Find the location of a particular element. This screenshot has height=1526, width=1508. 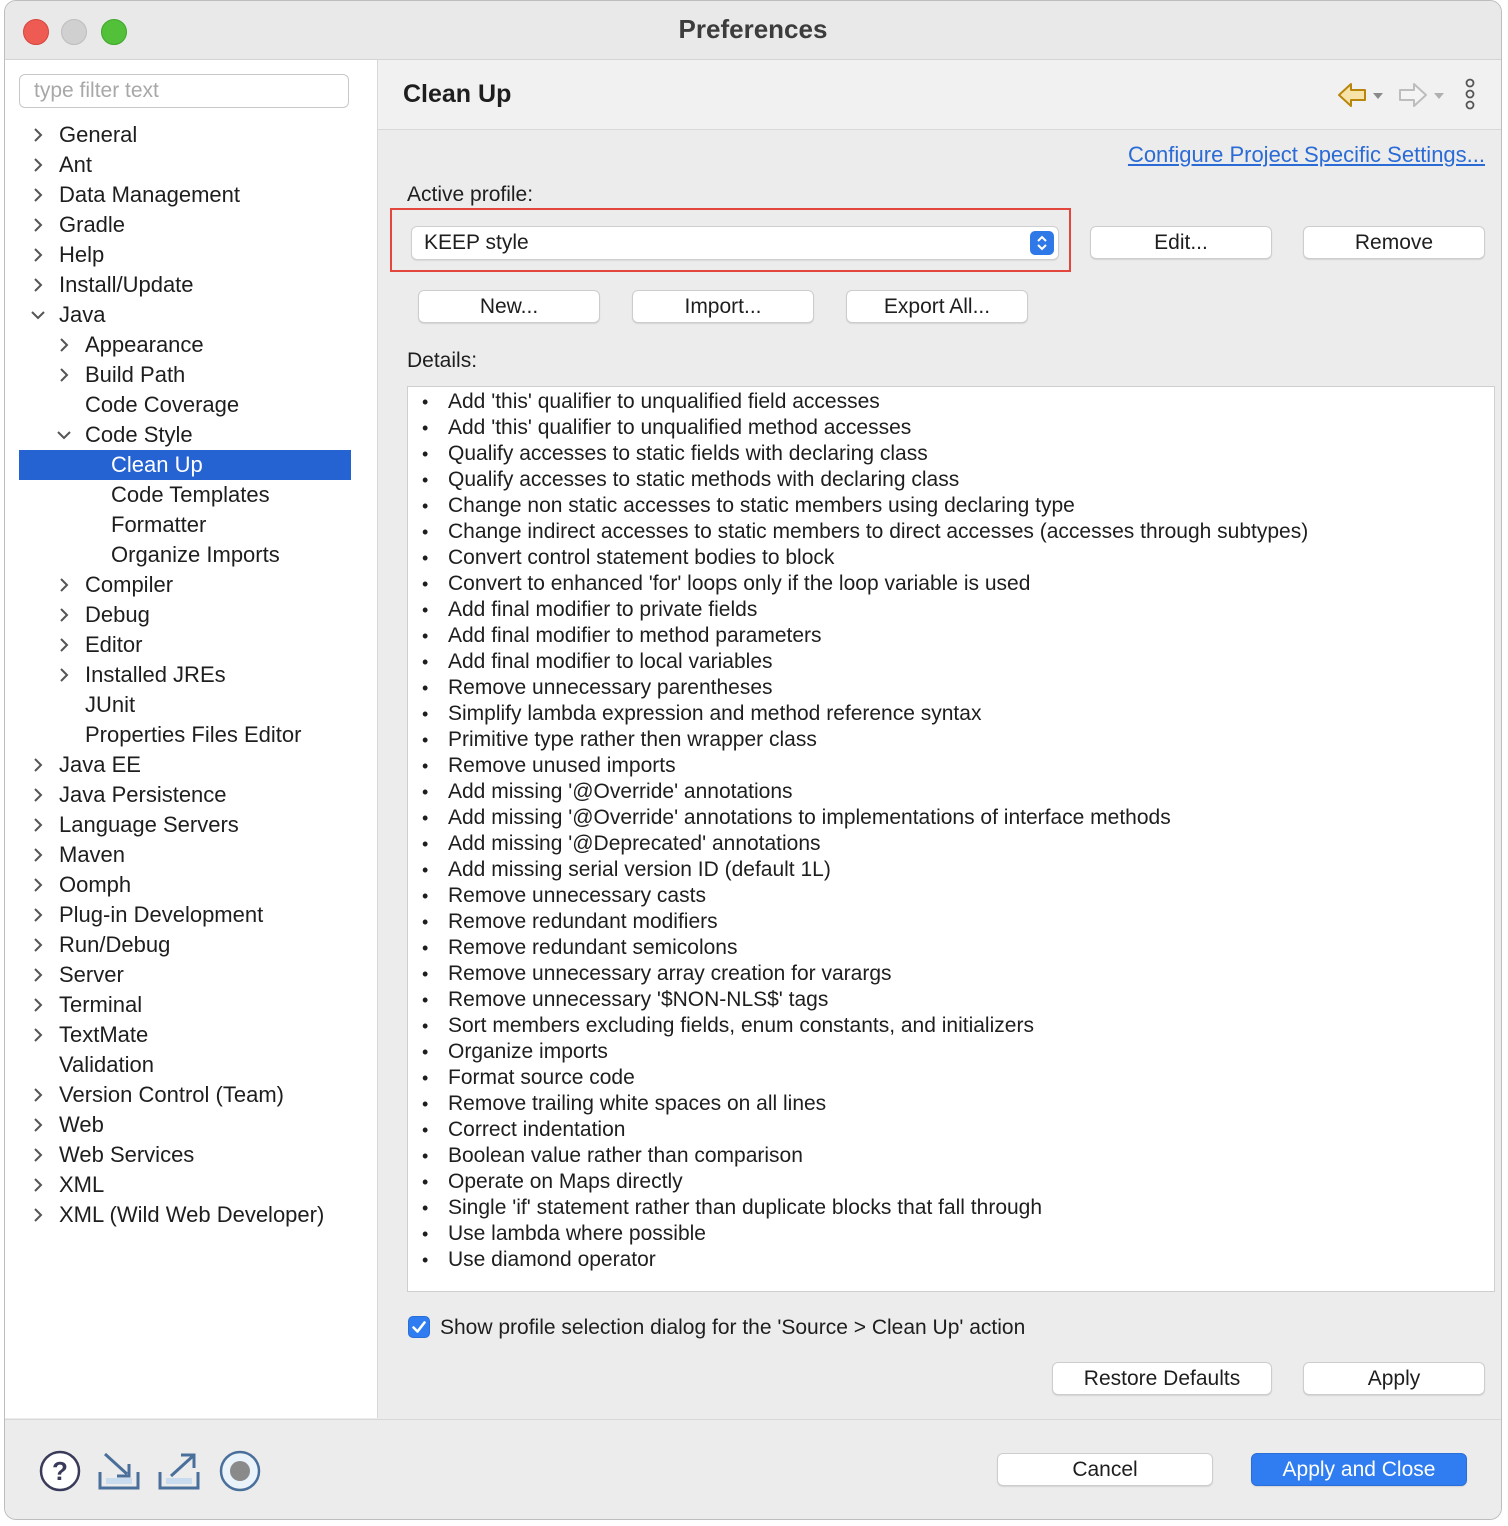

tree-item-plug-in-development: Plug-in Development is located at coordinates (185, 915).